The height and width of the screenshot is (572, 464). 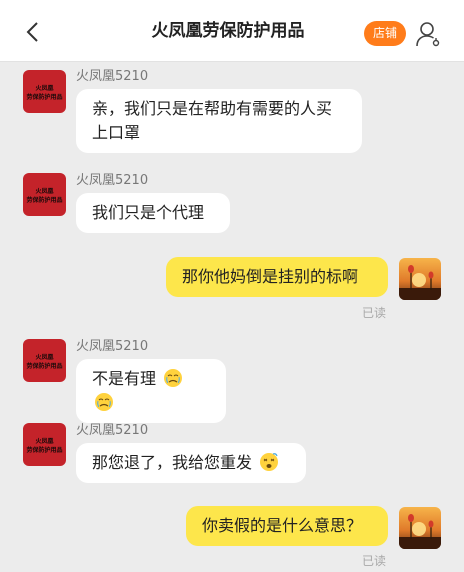 What do you see at coordinates (232, 31) in the screenshot?
I see `top-bar: 火凤凰劳保防护用品 店铺` at bounding box center [232, 31].